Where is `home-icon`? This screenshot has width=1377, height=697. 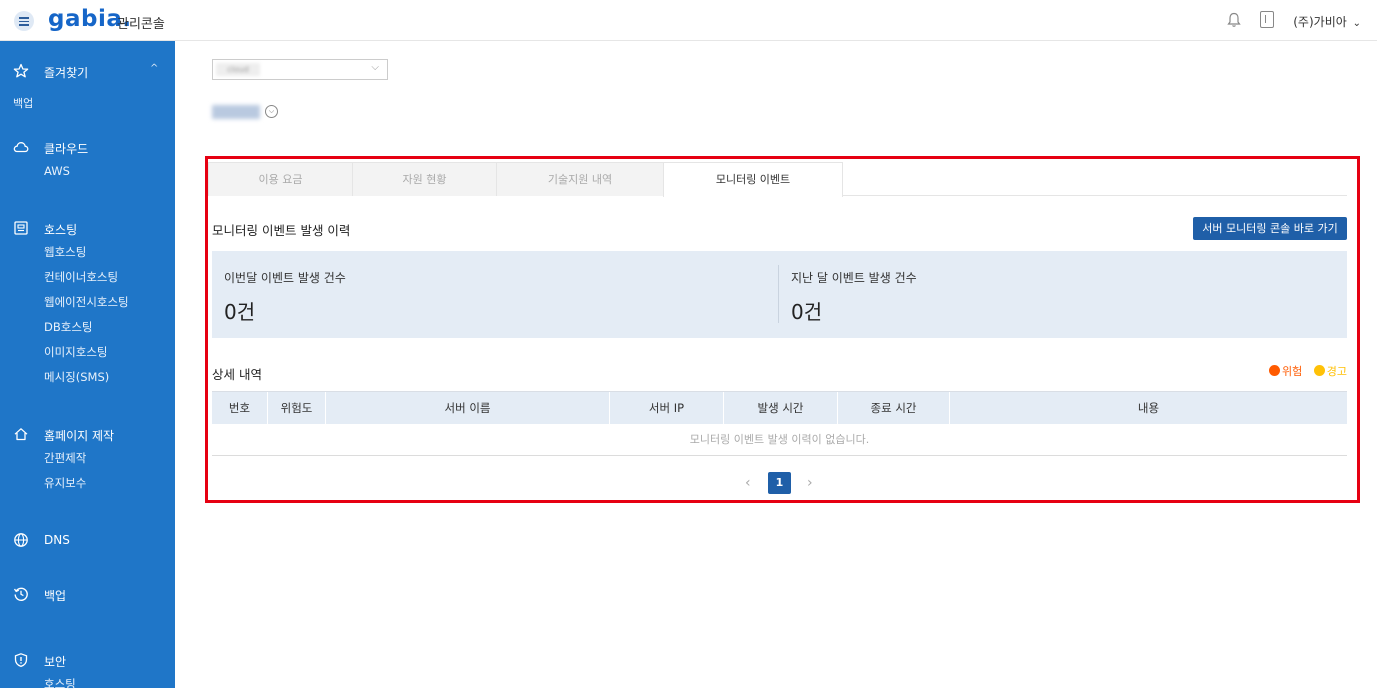 home-icon is located at coordinates (21, 434).